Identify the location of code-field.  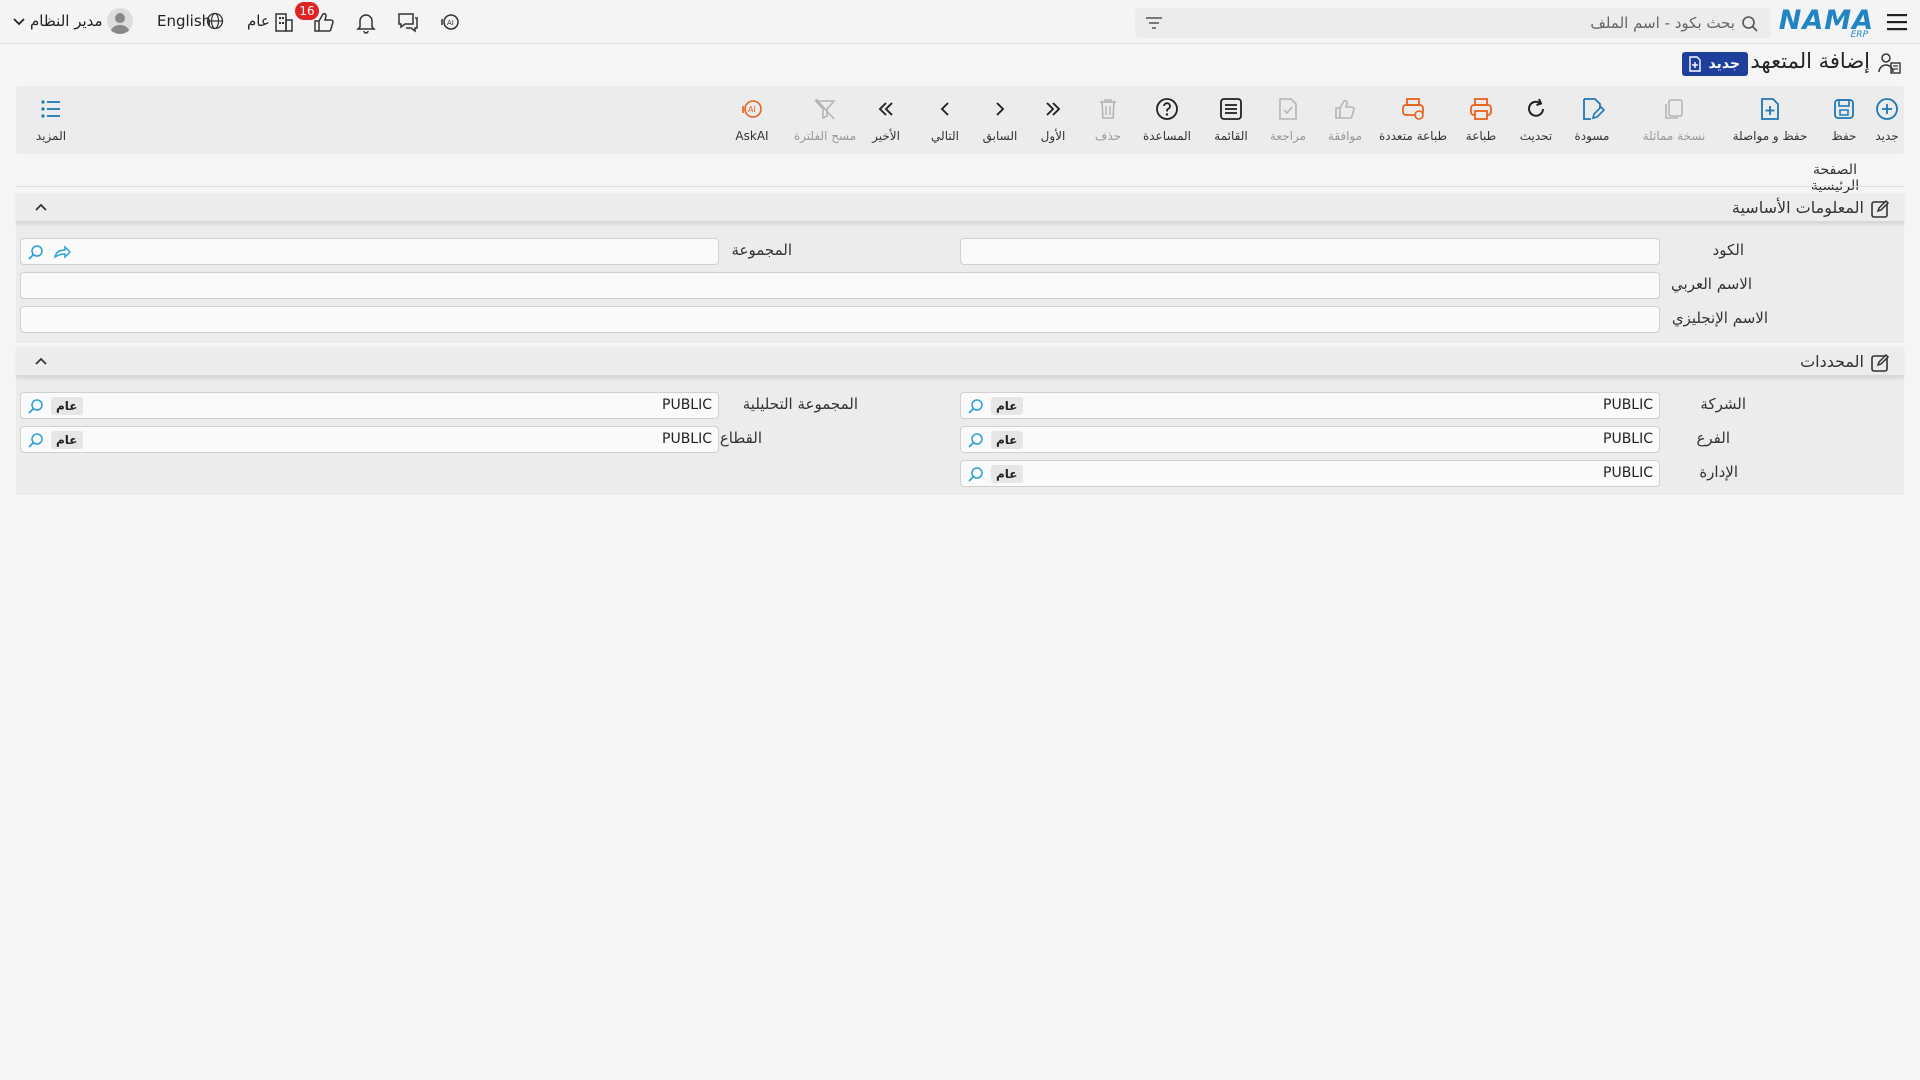
(1310, 251).